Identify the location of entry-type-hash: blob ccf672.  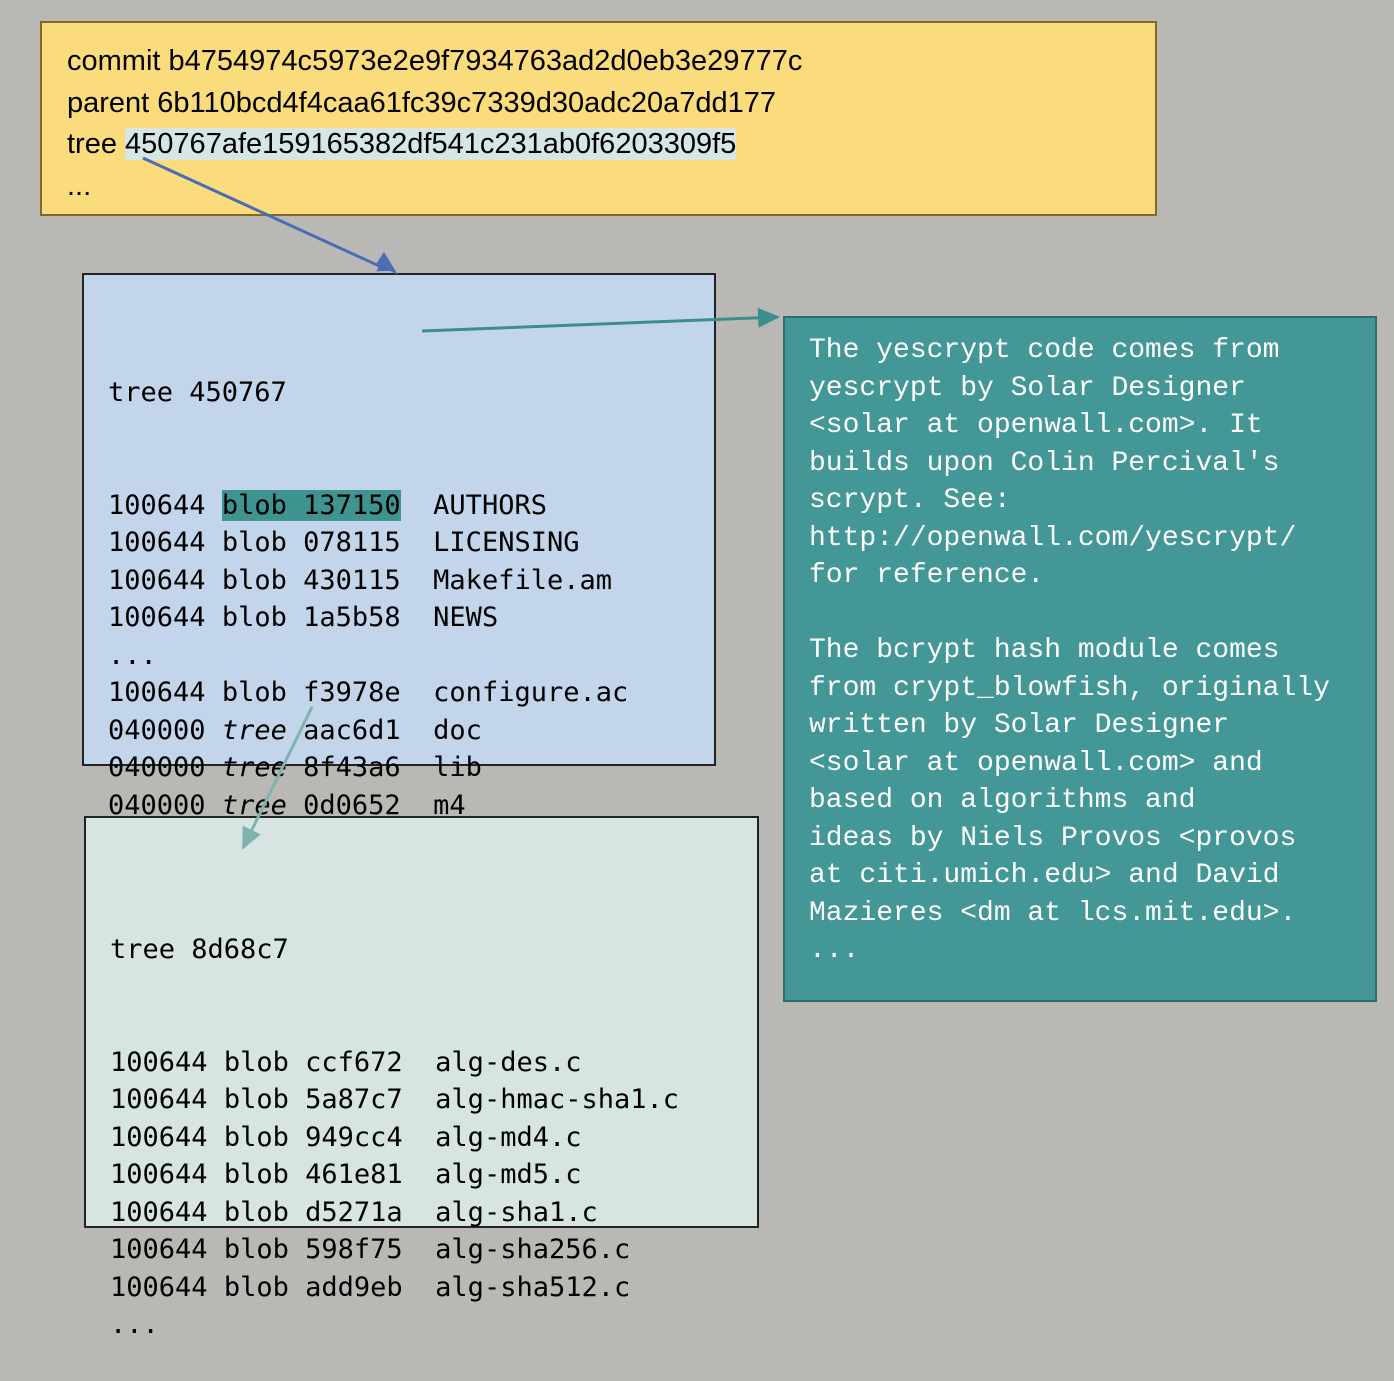
(313, 1062).